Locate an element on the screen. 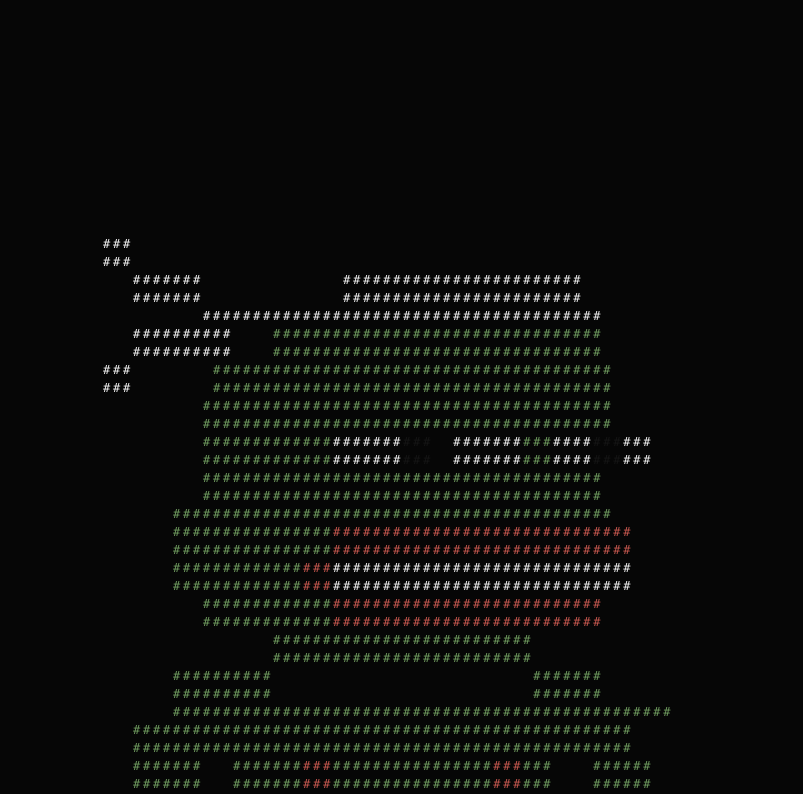 This screenshot has height=794, width=803. terminal-glyph-run: ################ is located at coordinates (413, 766).